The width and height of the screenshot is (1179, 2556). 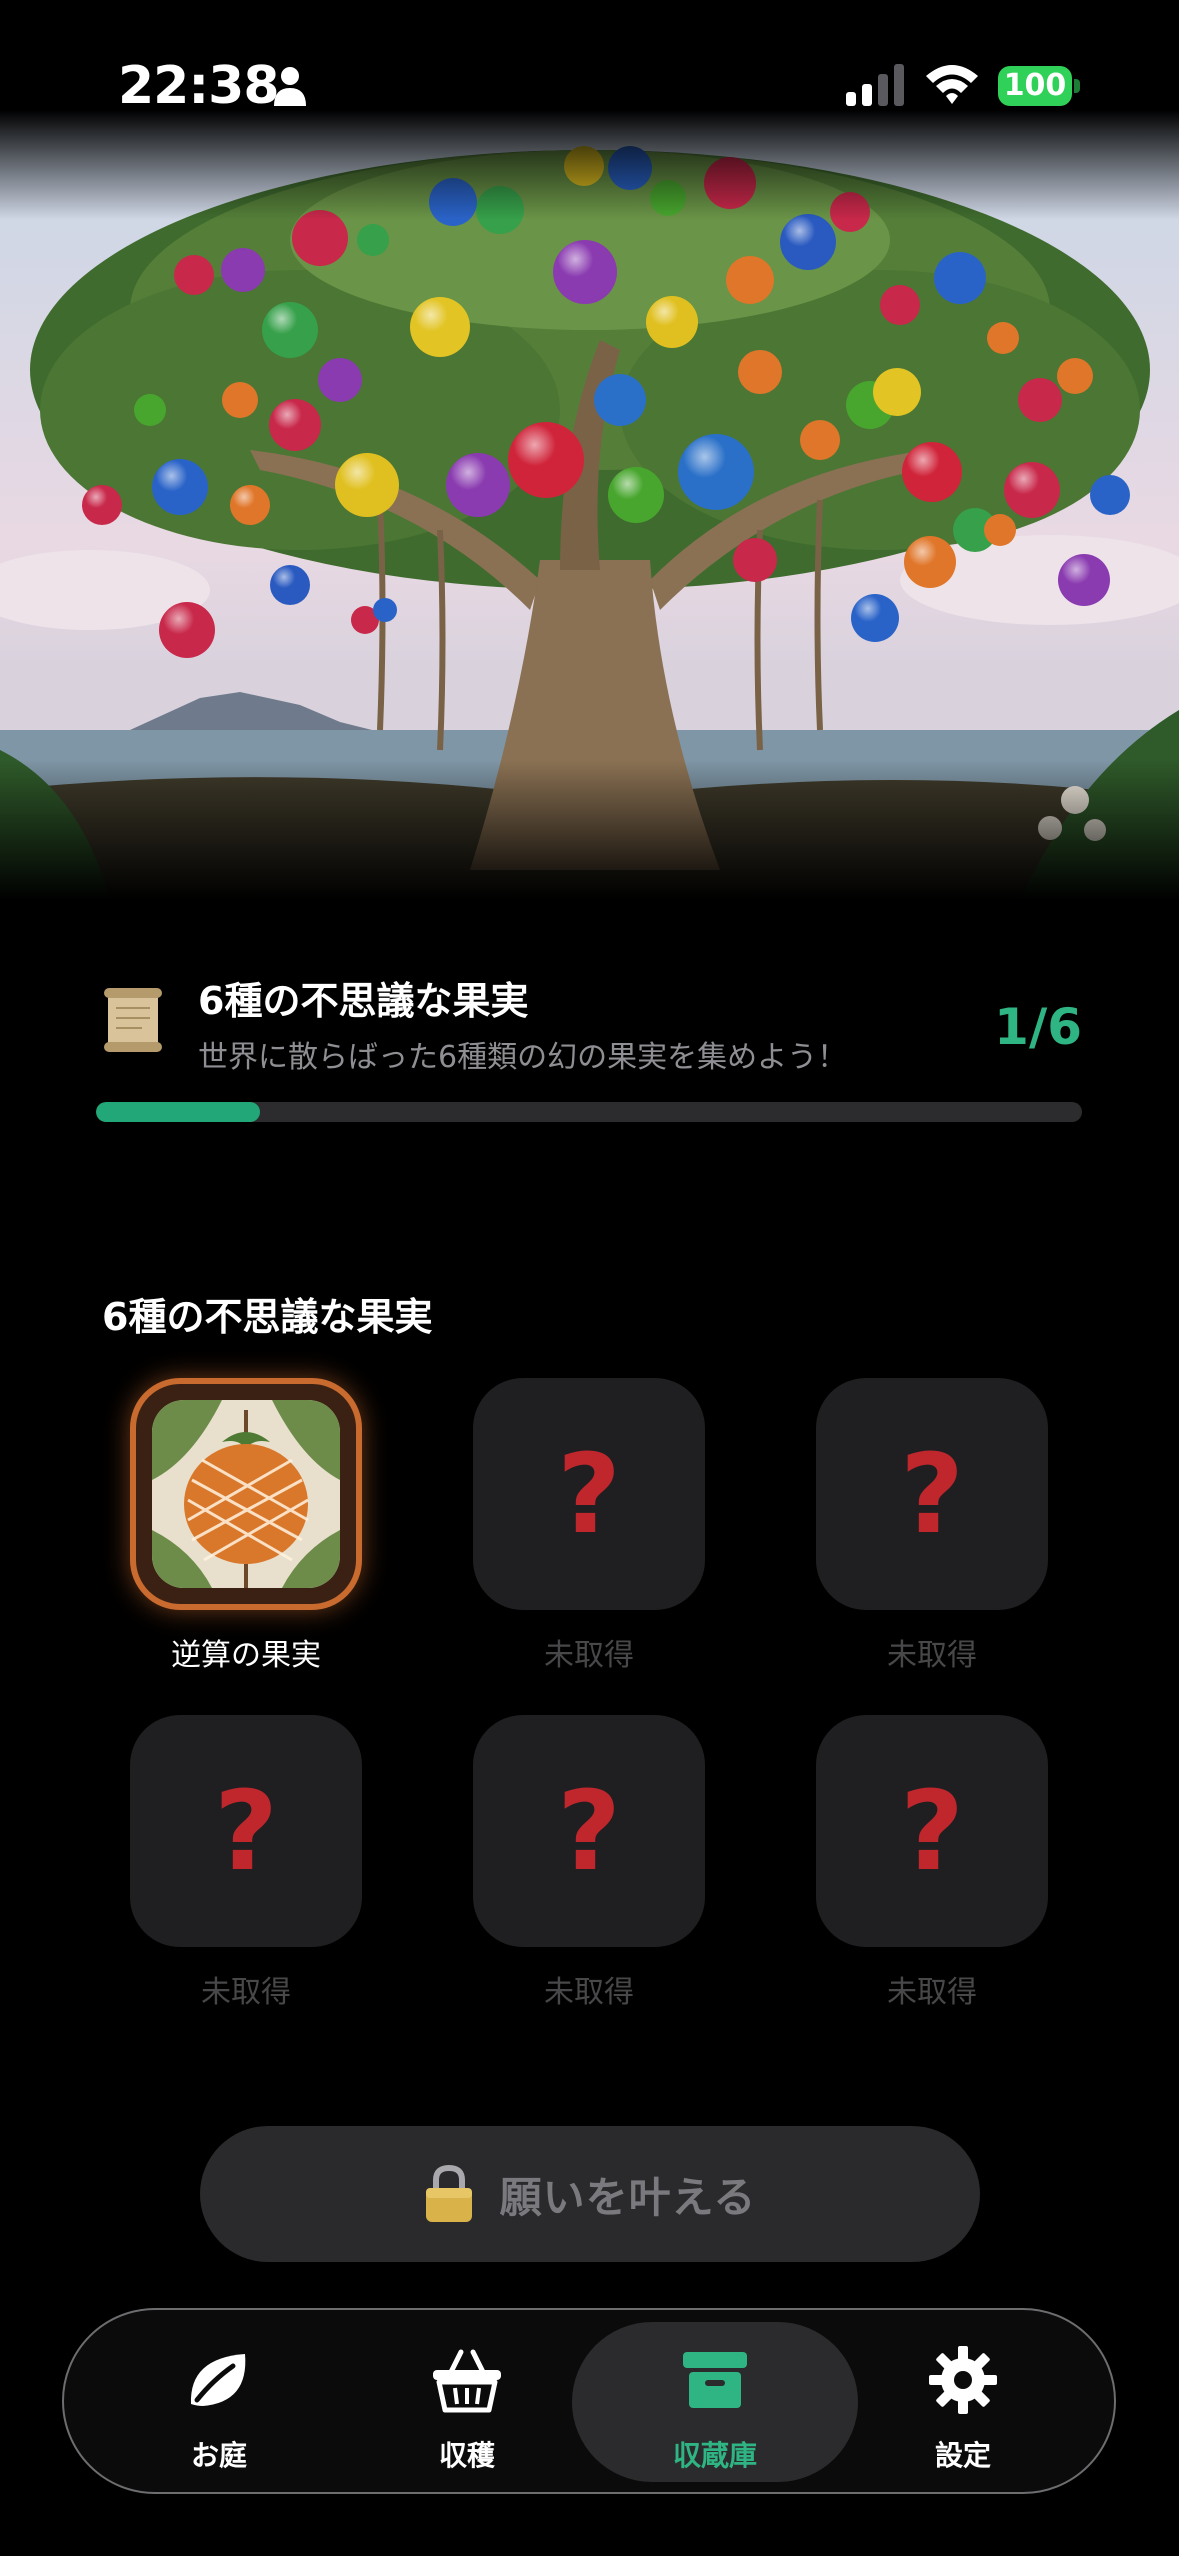 I want to click on wifi-icon, so click(x=952, y=84).